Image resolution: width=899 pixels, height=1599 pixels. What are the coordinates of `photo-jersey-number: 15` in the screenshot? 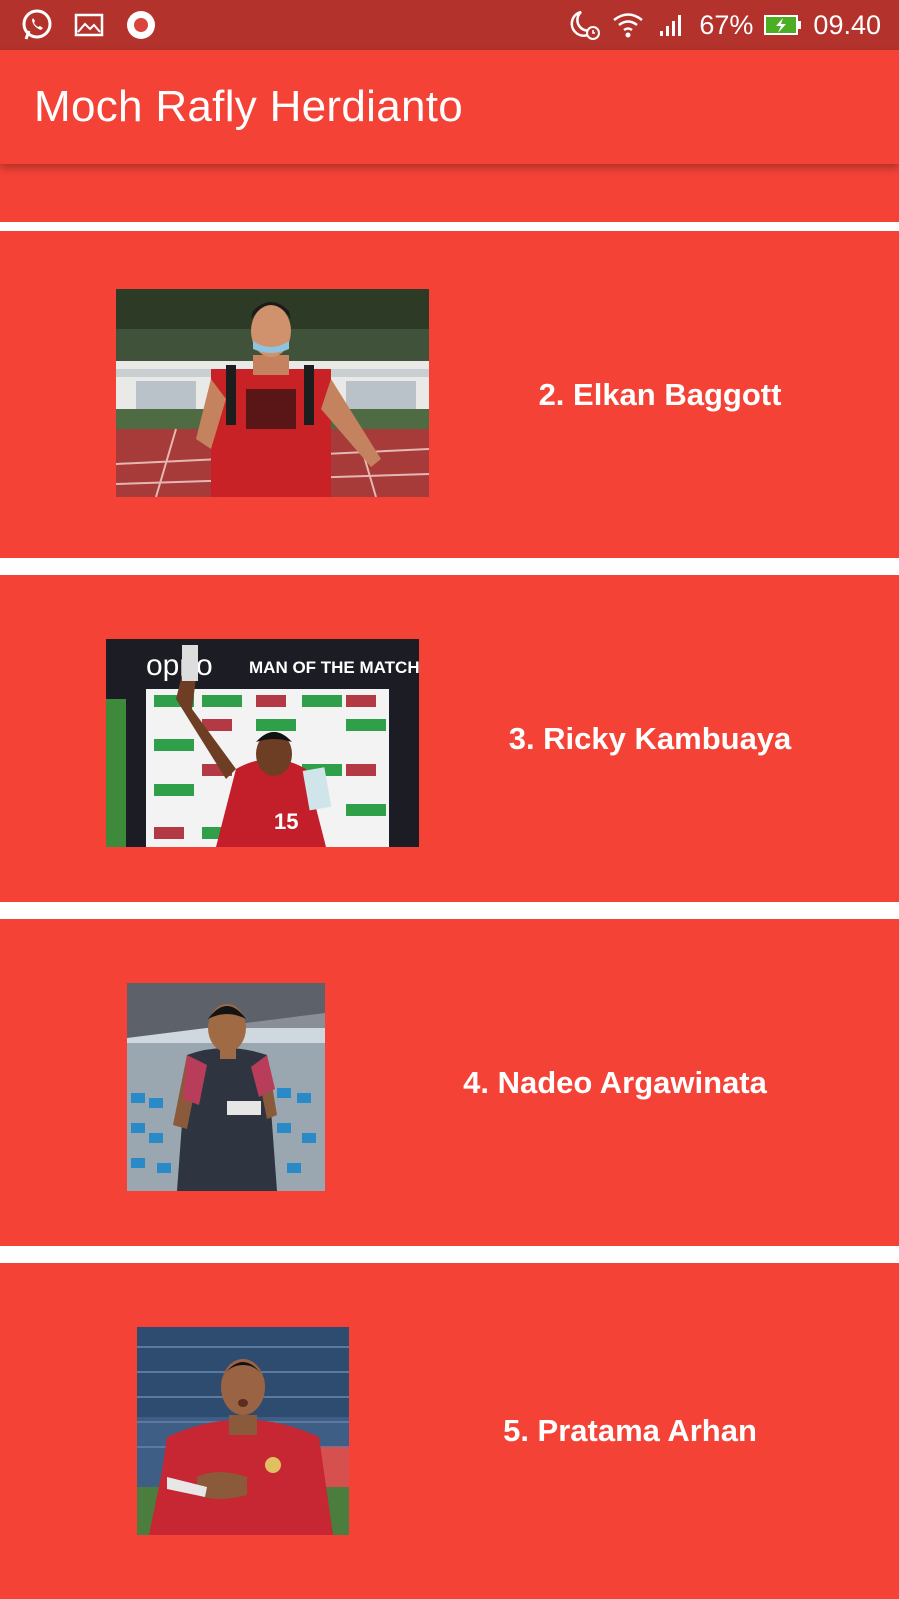 It's located at (286, 821).